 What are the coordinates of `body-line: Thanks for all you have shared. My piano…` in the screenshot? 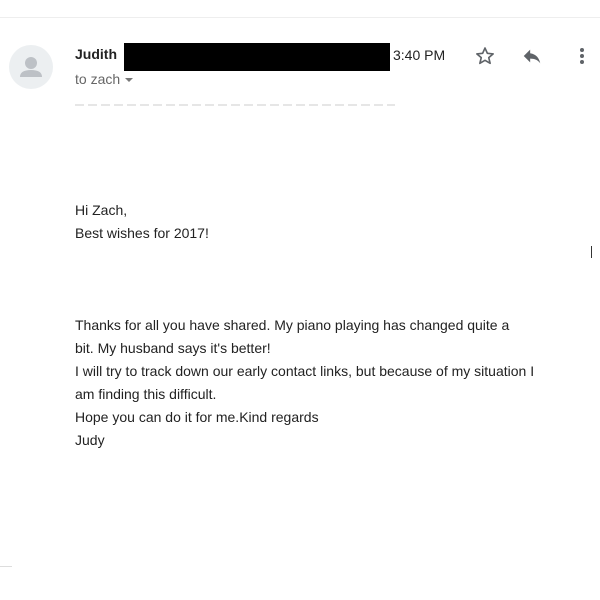 It's located at (292, 325).